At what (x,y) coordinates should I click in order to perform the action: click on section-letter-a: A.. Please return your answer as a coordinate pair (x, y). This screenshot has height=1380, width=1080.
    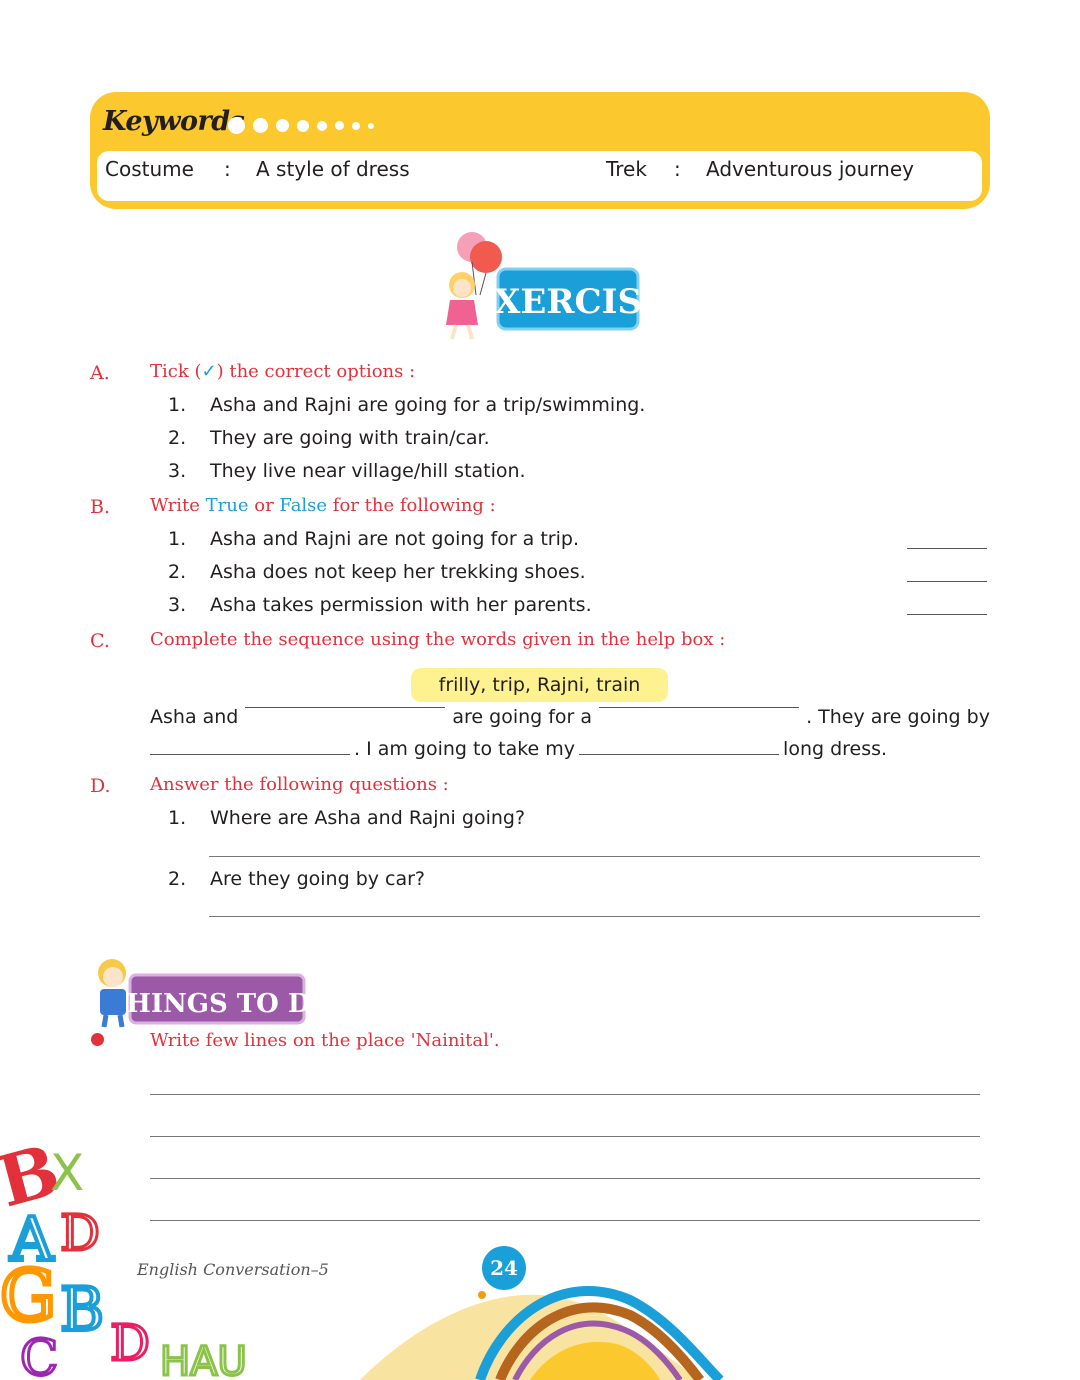
    Looking at the image, I should click on (100, 373).